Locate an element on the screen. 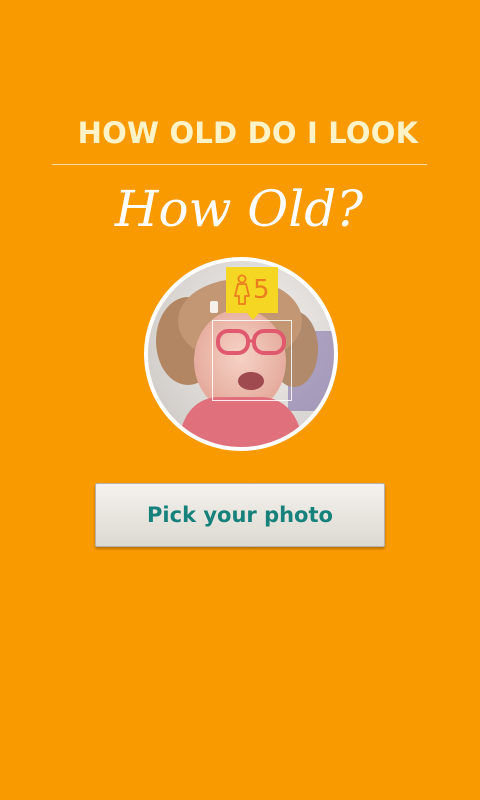 The width and height of the screenshot is (480, 800). age-badge: 5 is located at coordinates (252, 293).